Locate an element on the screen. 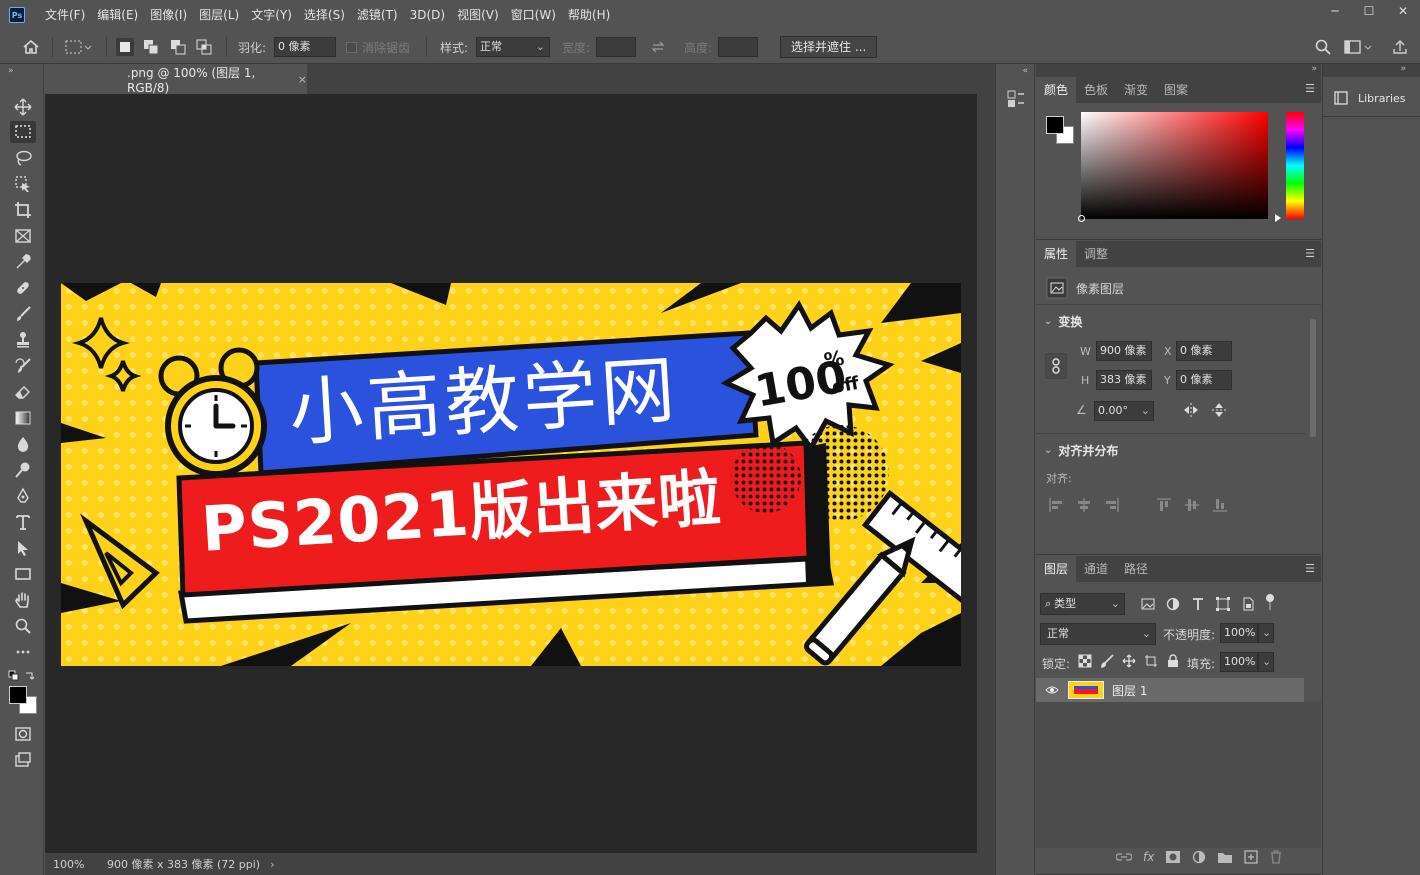  tab-paths: 路径 is located at coordinates (1136, 569).